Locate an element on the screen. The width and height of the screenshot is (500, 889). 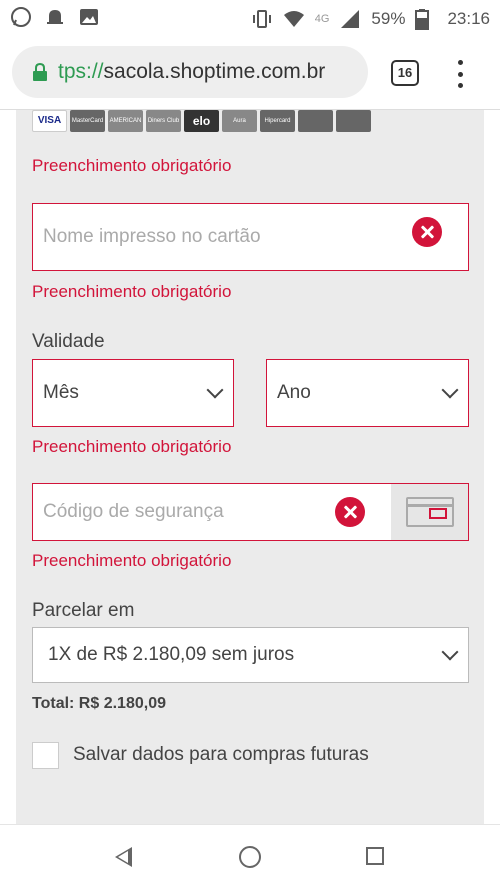
image-icon is located at coordinates (89, 17).